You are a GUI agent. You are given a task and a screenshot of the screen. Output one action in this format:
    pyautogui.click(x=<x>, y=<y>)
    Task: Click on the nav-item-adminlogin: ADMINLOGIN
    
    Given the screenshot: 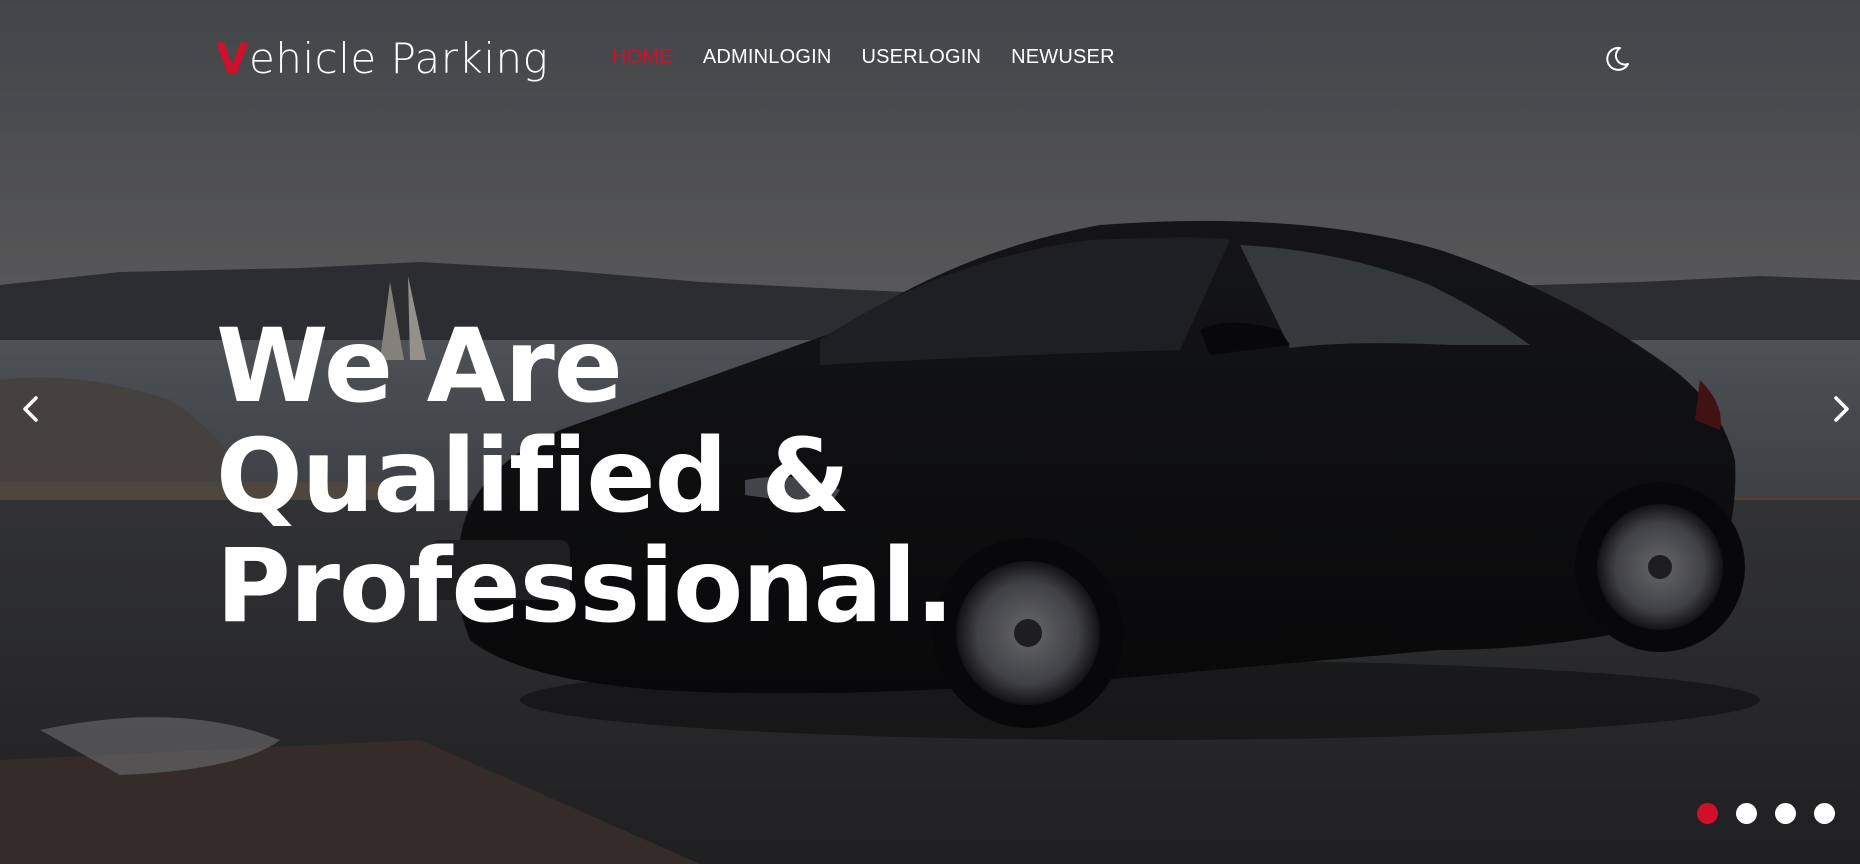 What is the action you would take?
    pyautogui.click(x=767, y=57)
    